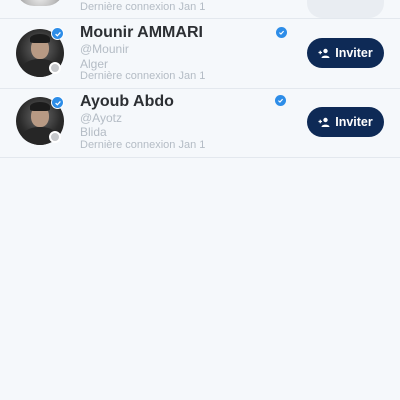 The image size is (400, 400). Describe the element at coordinates (101, 118) in the screenshot. I see `user-handle: @Ayotz` at that location.